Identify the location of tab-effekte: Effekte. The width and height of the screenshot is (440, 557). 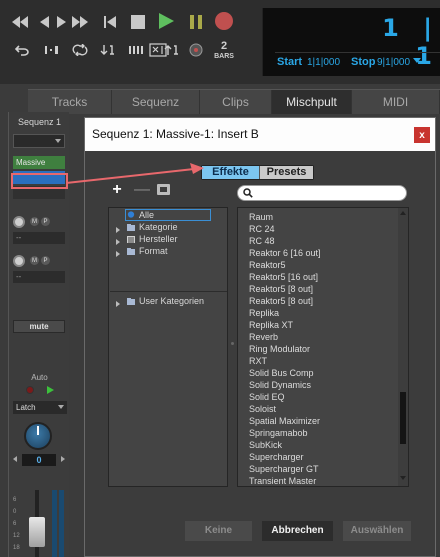
(230, 172).